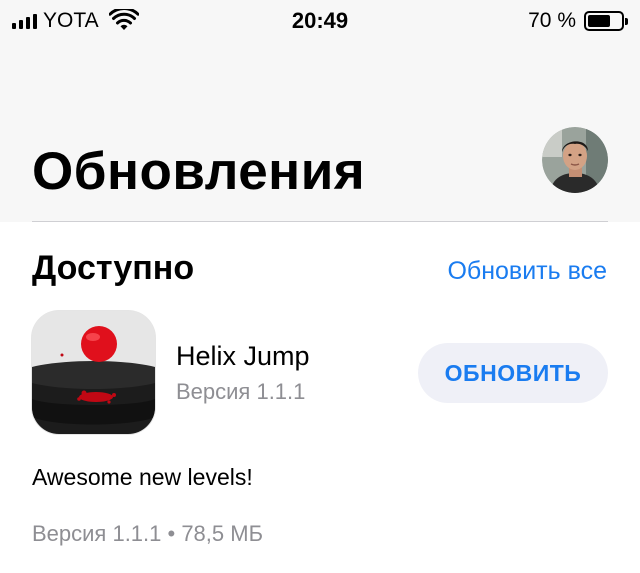 The width and height of the screenshot is (640, 573). Describe the element at coordinates (513, 373) in the screenshot. I see `update-button: ОБНОВИТЬ` at that location.